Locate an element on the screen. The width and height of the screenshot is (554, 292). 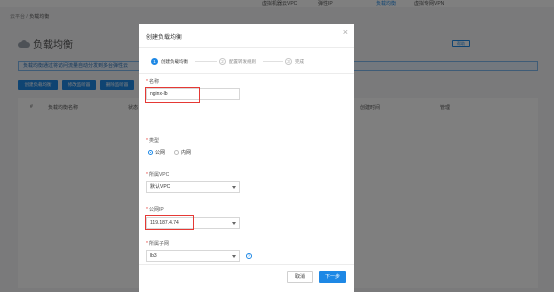
subnet-select: lb3 is located at coordinates (193, 256).